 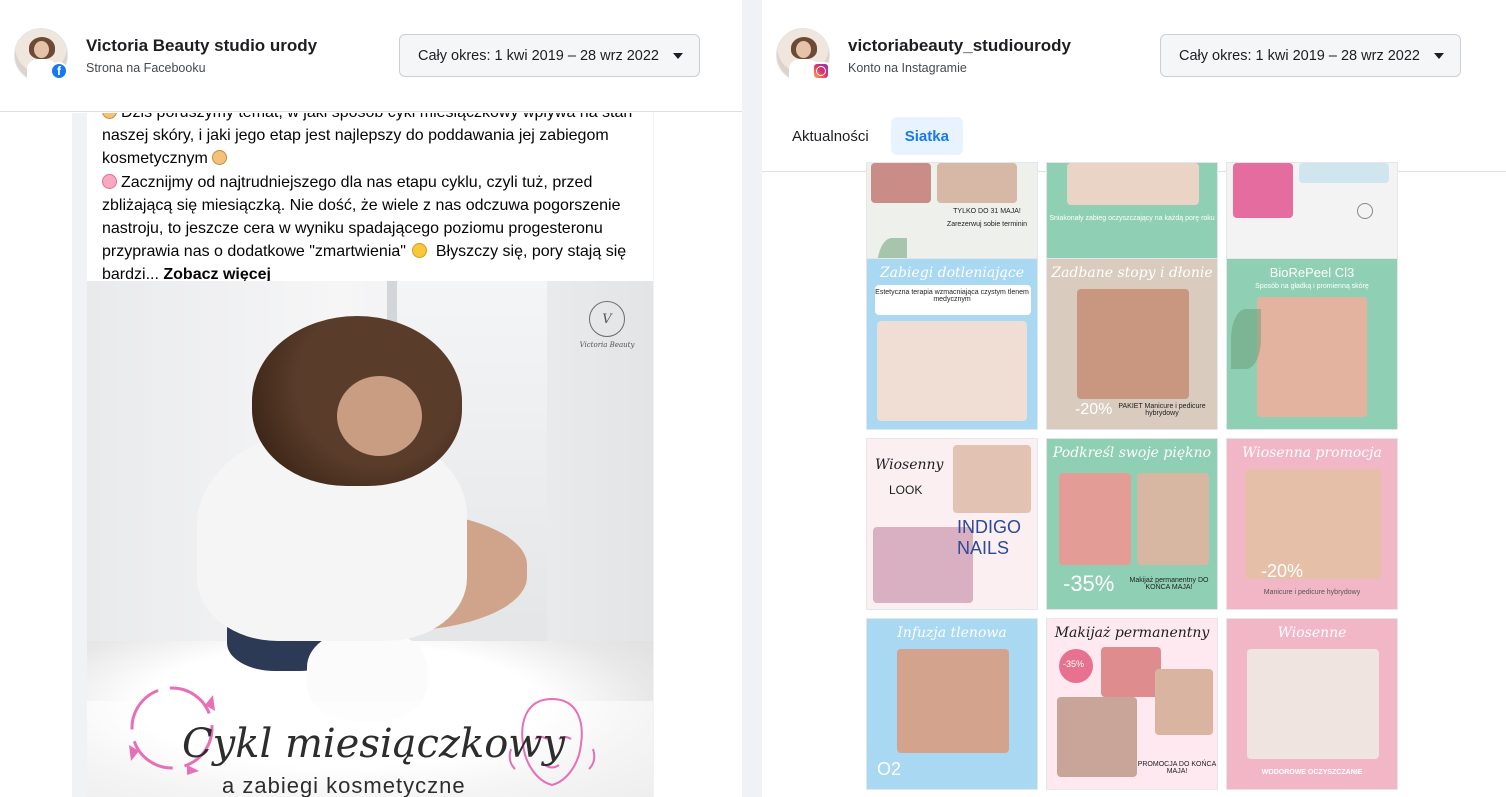 I want to click on facebook-account-type: Strona na Facebooku, so click(x=146, y=68).